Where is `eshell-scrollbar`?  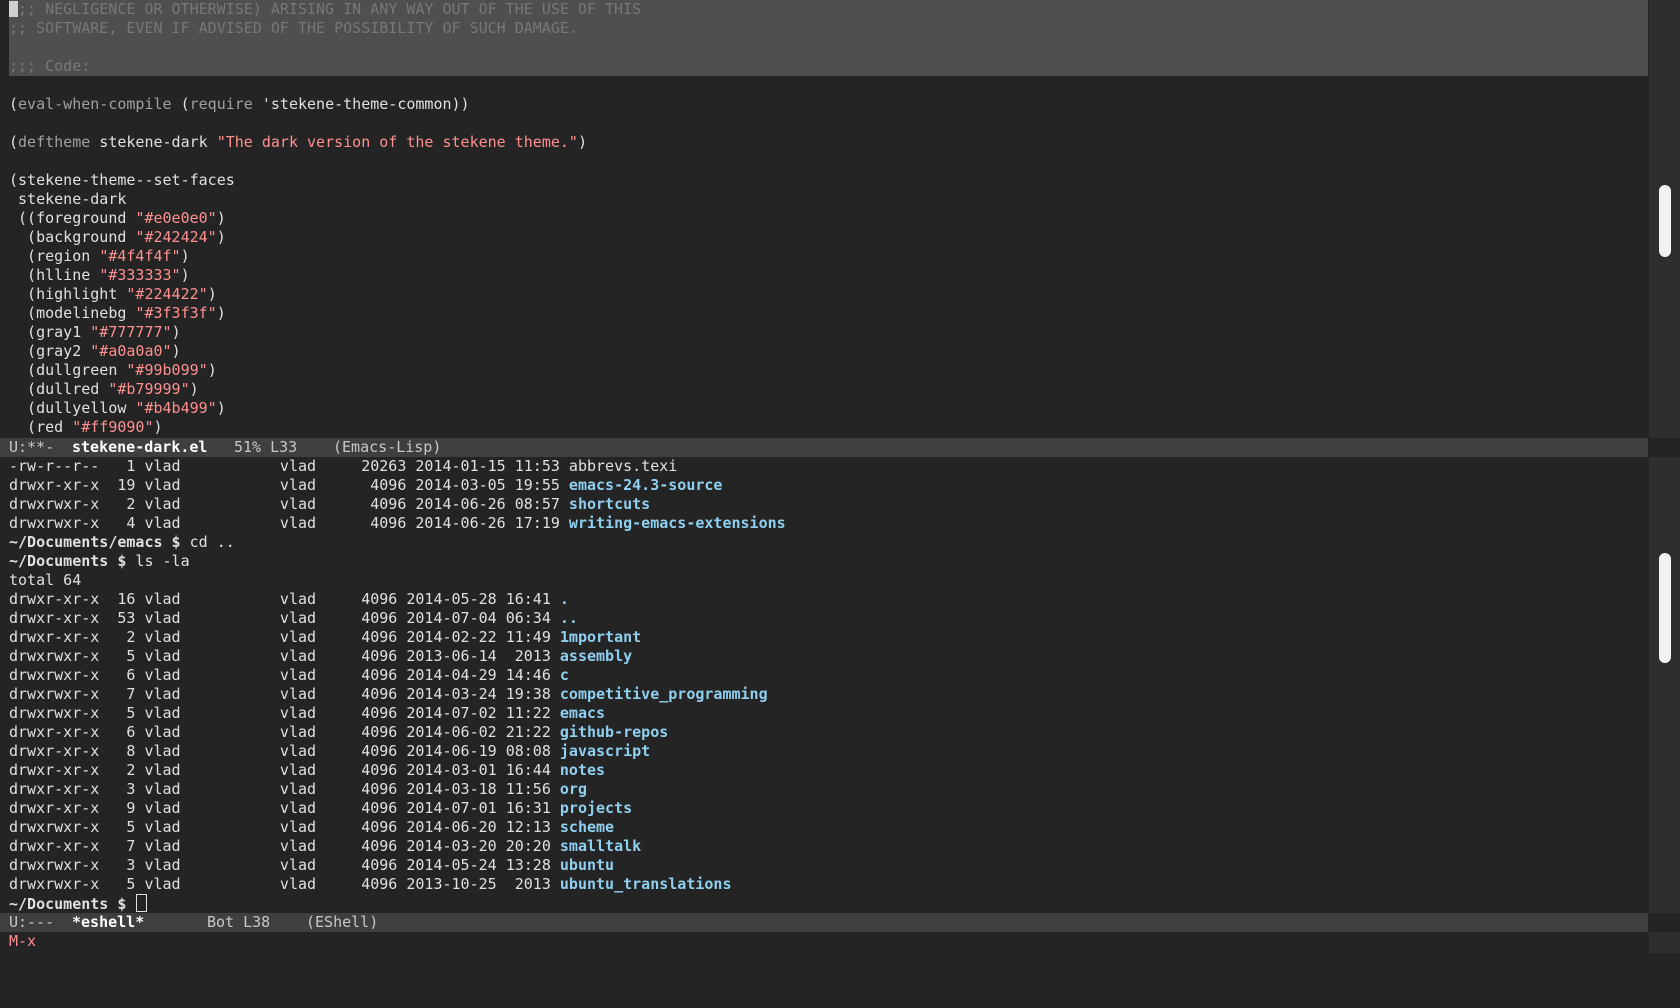
eshell-scrollbar is located at coordinates (1664, 685).